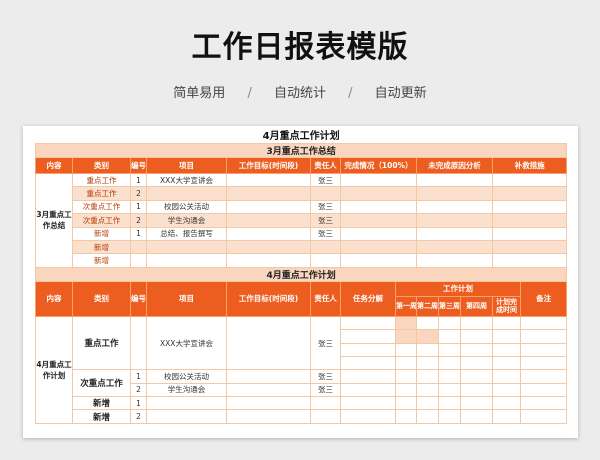 This screenshot has height=460, width=600. What do you see at coordinates (406, 306) in the screenshot?
I see `week-1-header: 第一周` at bounding box center [406, 306].